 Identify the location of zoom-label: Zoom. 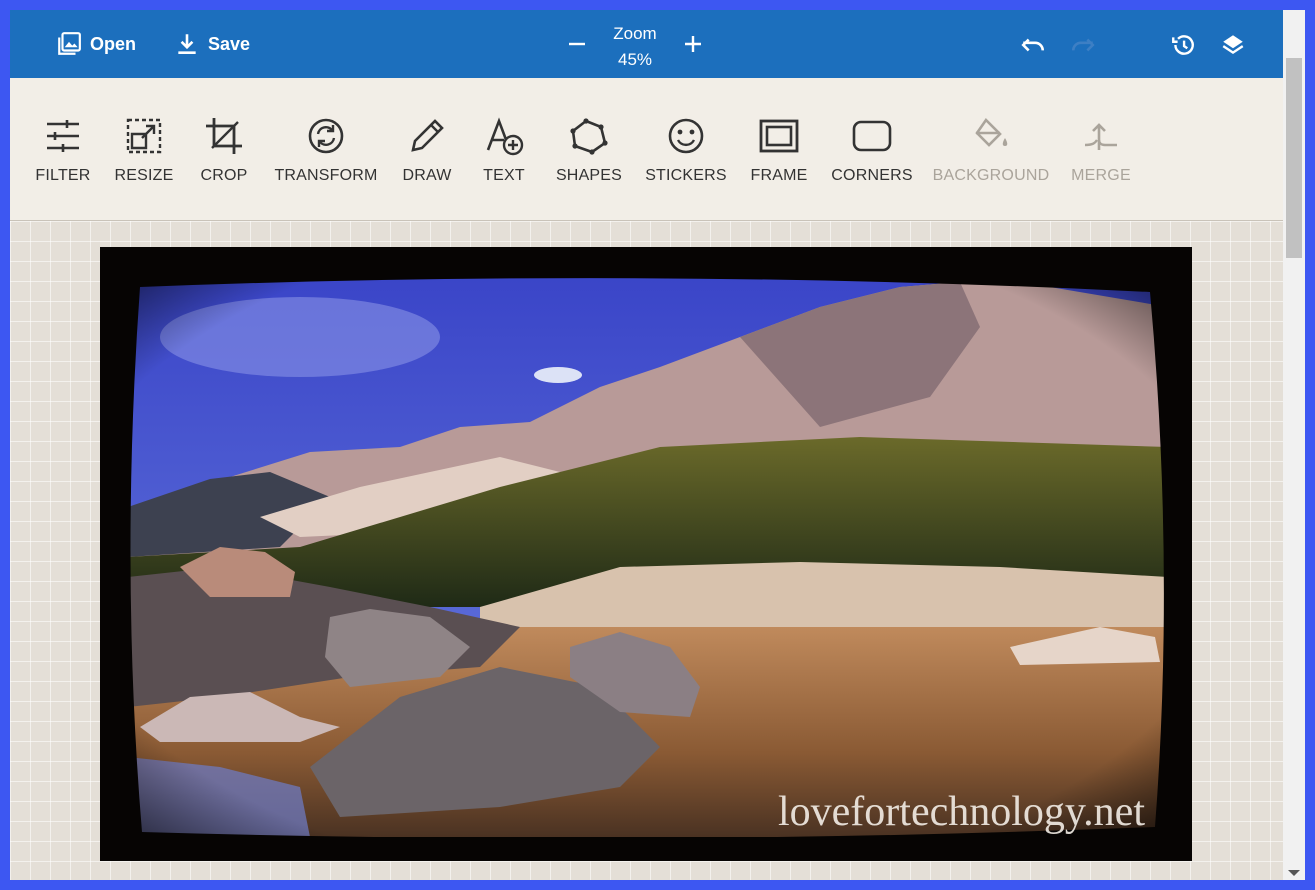
(635, 33).